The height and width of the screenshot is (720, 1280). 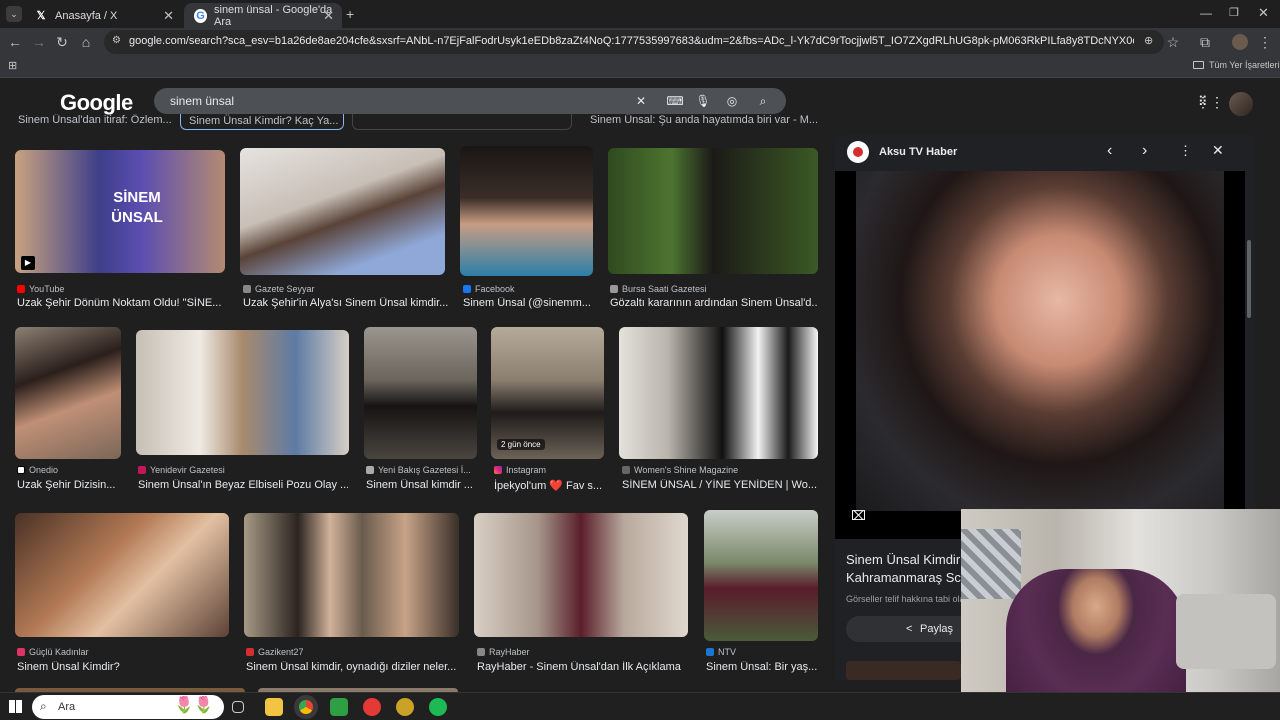 I want to click on menu-icon: ⋮, so click(x=1265, y=42).